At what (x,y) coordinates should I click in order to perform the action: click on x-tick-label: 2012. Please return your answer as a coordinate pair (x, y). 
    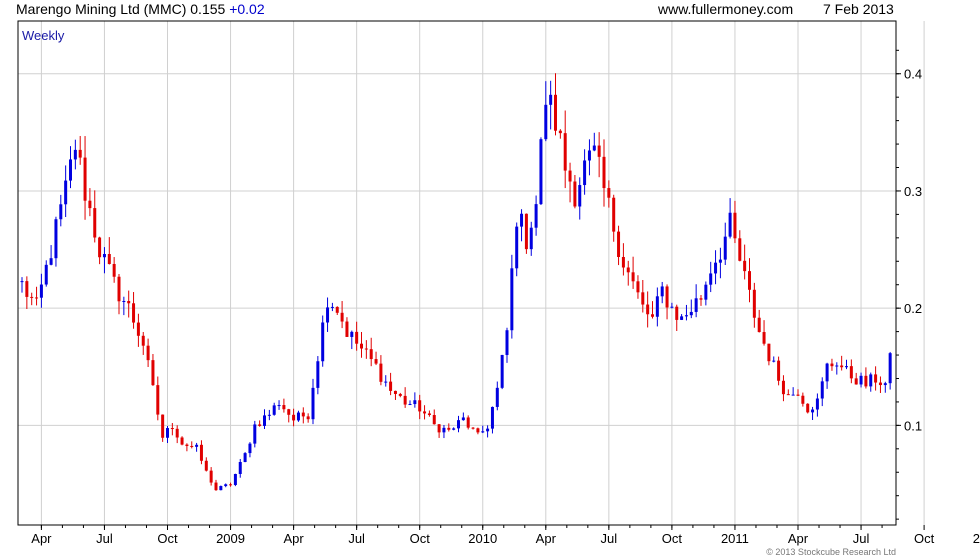
    Looking at the image, I should click on (976, 538).